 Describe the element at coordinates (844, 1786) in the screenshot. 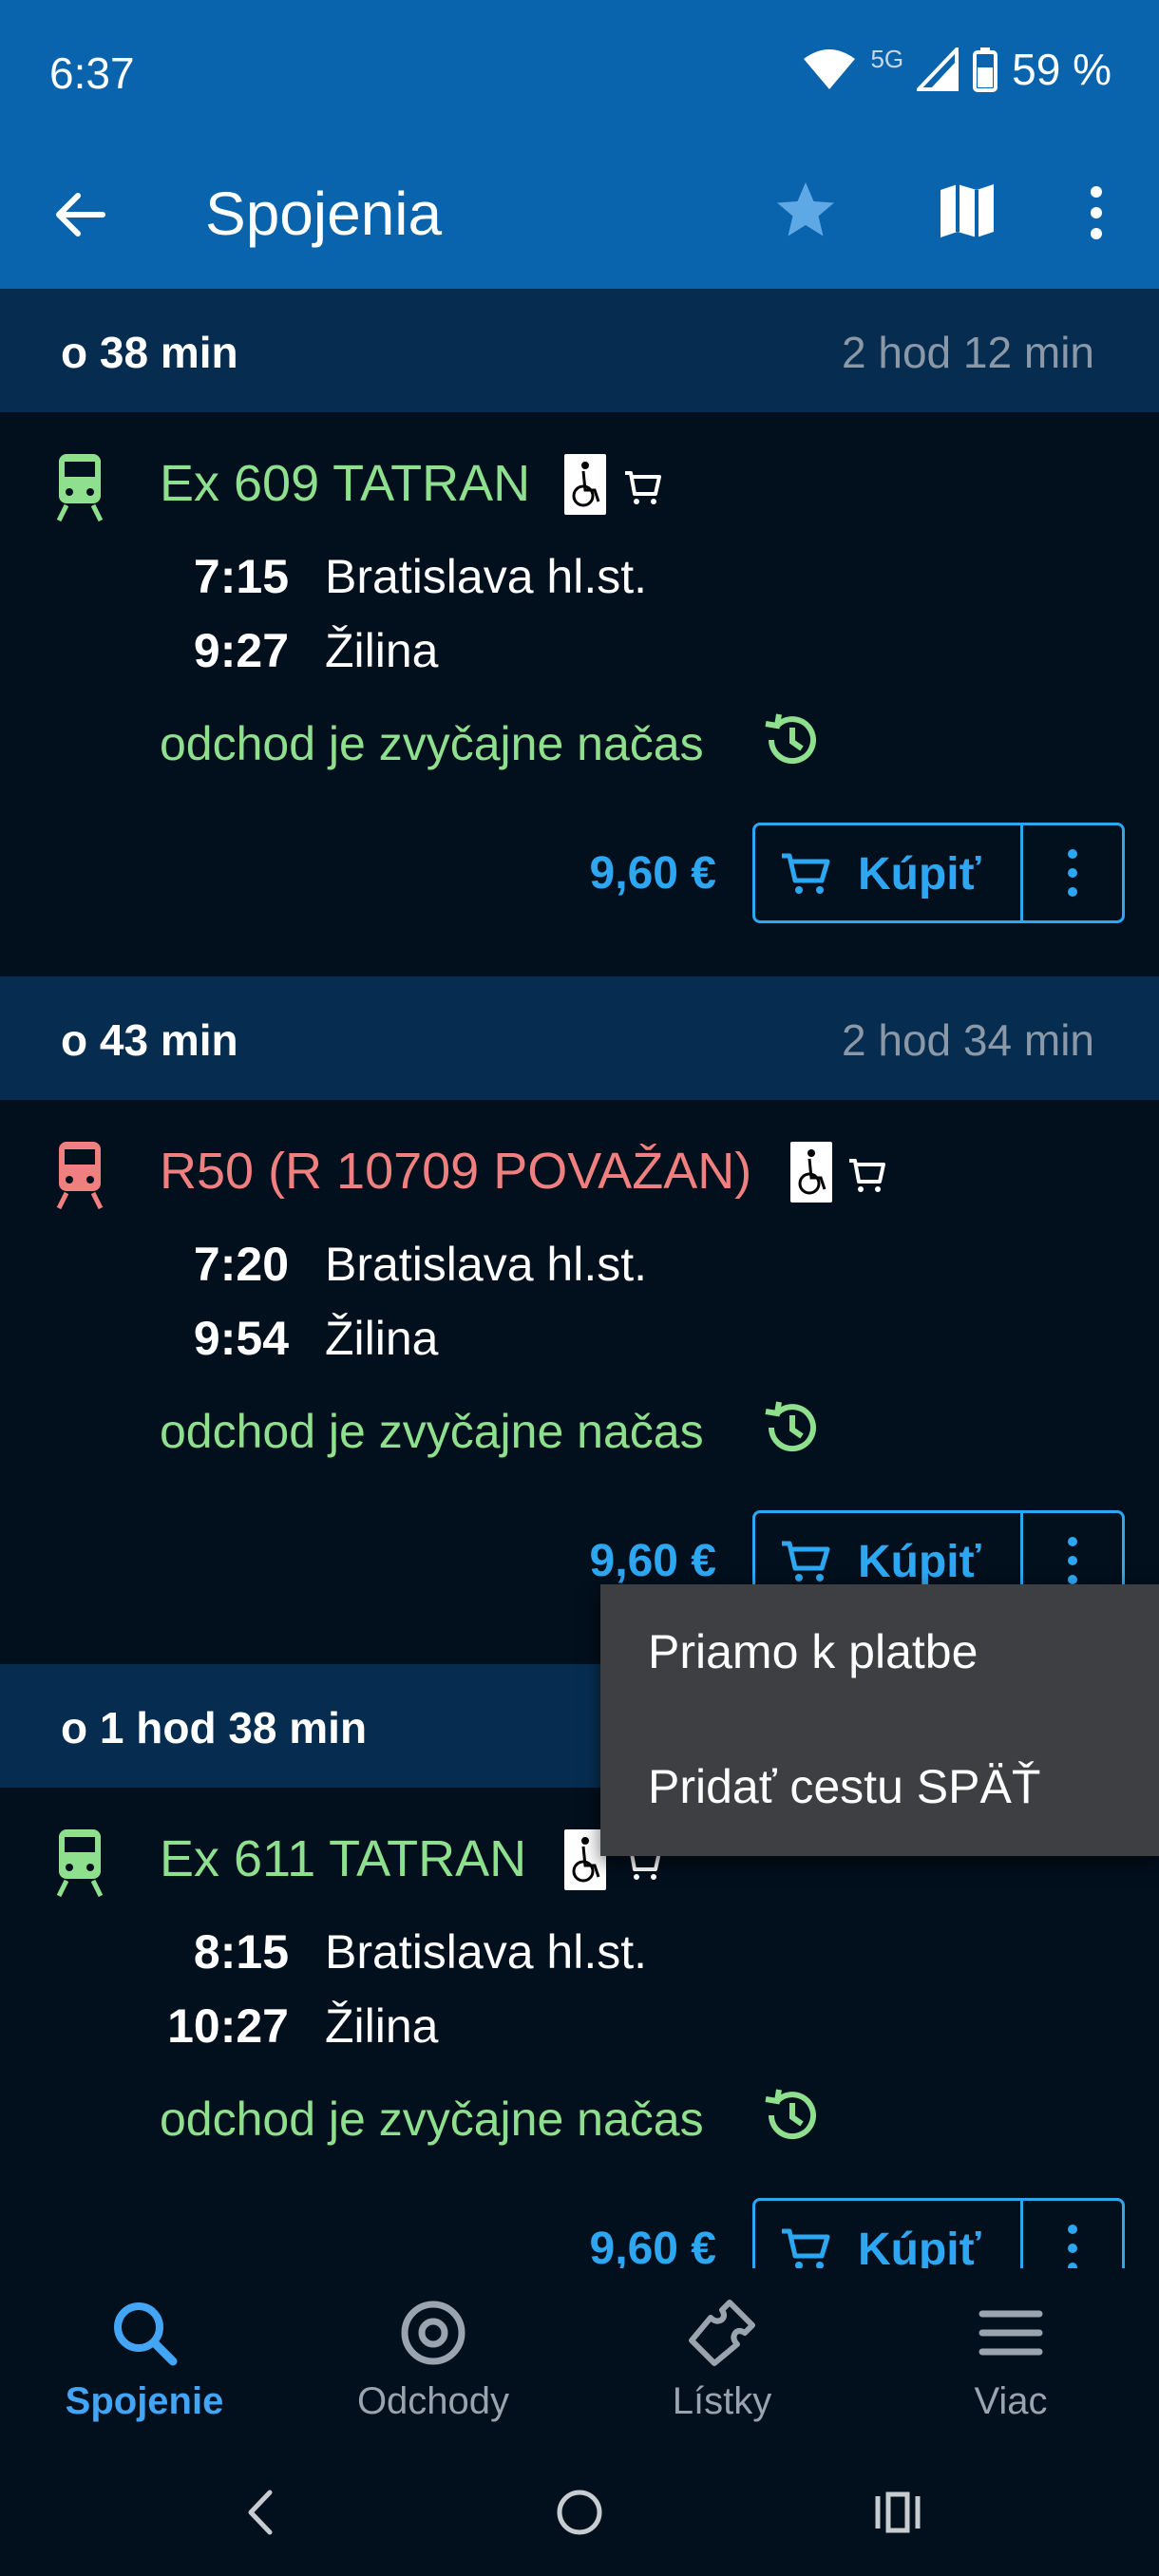

I see `menu-item-add-return-trip: Pridať cestu SPÄŤ` at that location.